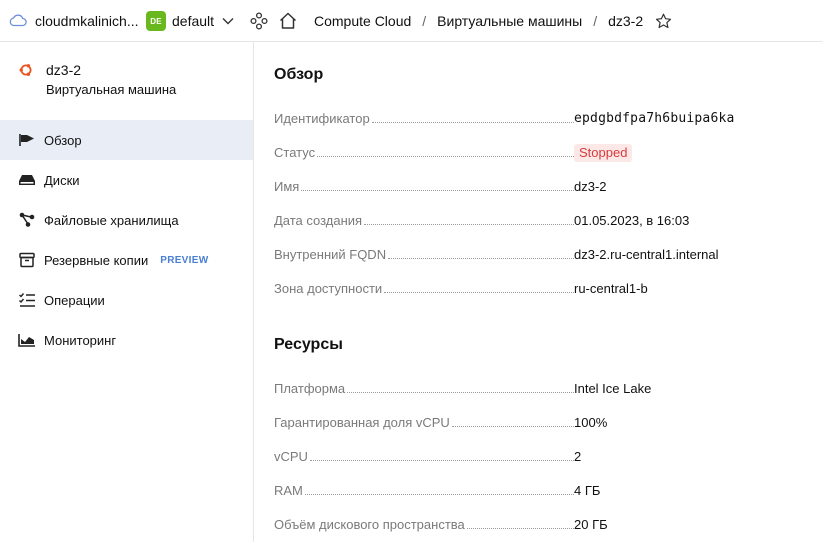 The image size is (822, 542). Describe the element at coordinates (27, 220) in the screenshot. I see `file-storage-icon` at that location.